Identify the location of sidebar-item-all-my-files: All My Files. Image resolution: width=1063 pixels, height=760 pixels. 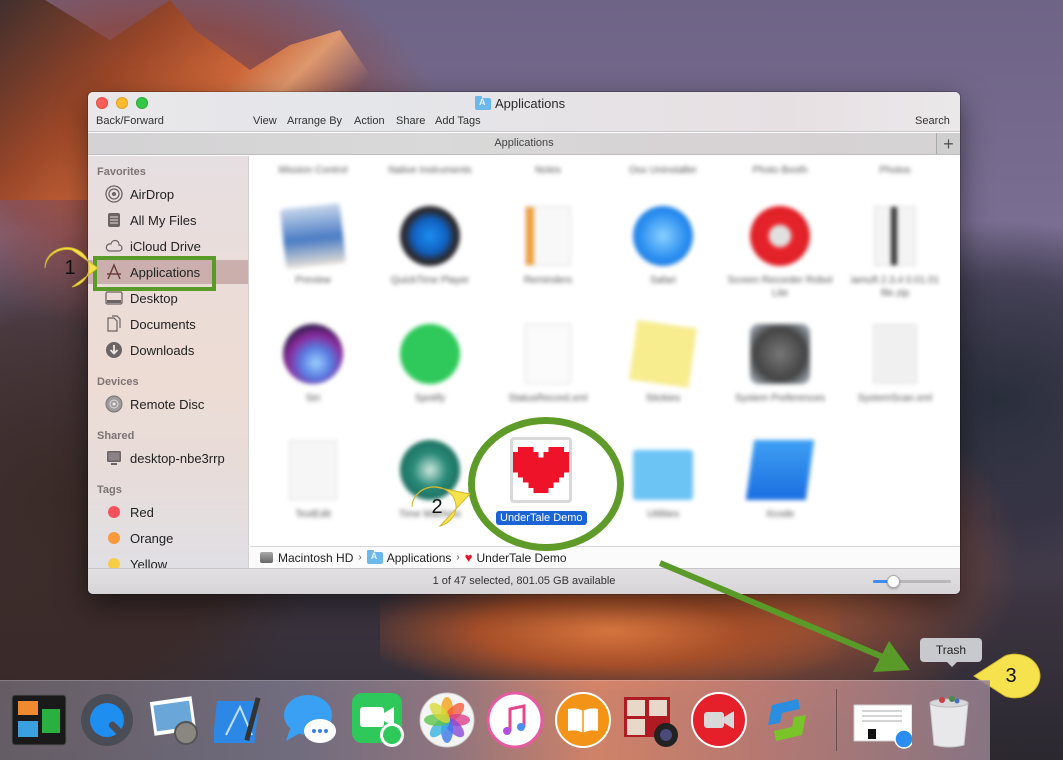
(168, 220).